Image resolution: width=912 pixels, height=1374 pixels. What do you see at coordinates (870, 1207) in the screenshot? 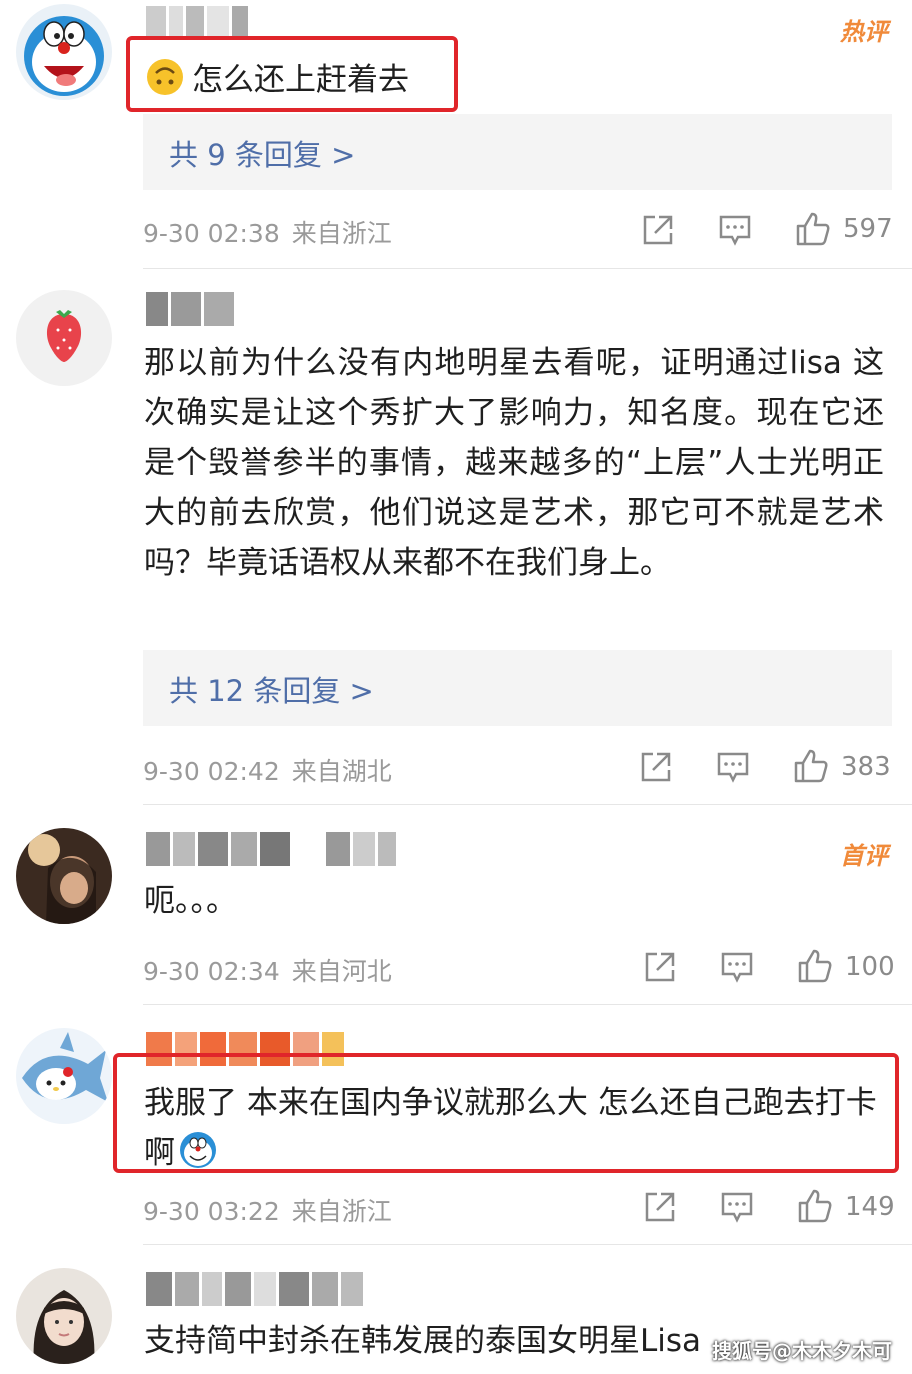
I see `like-count: 149` at bounding box center [870, 1207].